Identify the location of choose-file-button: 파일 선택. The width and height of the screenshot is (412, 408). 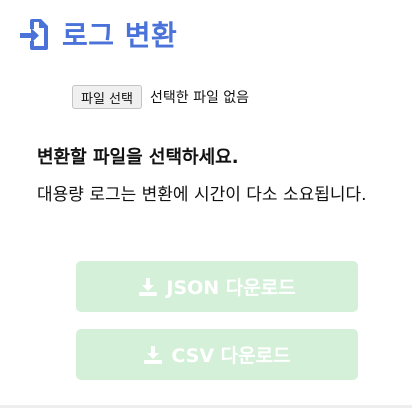
(107, 97).